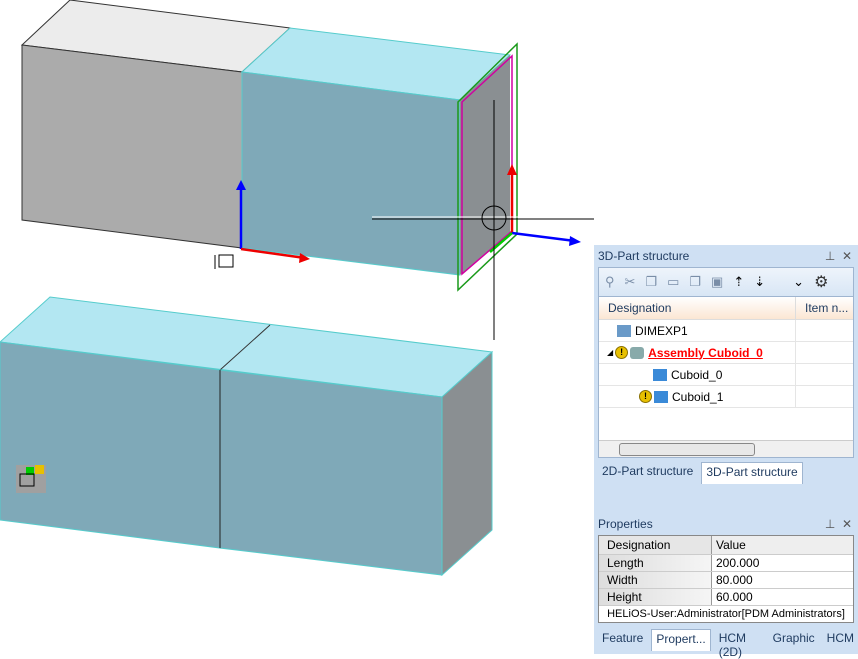 Image resolution: width=858 pixels, height=659 pixels. Describe the element at coordinates (661, 330) in the screenshot. I see `item-label: DIMEXP1` at that location.